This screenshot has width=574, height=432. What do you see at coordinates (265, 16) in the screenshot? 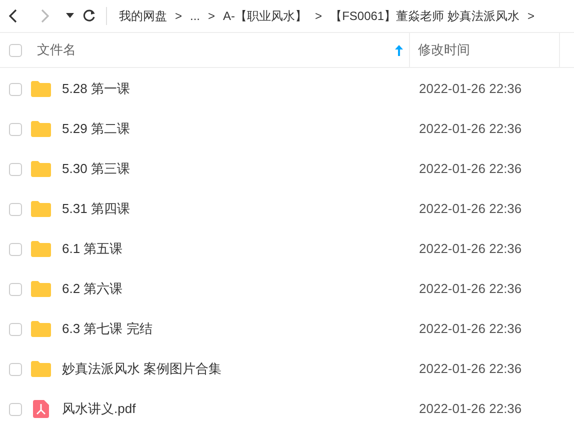
I see `breadcrumb-link: A-【职业风水】` at bounding box center [265, 16].